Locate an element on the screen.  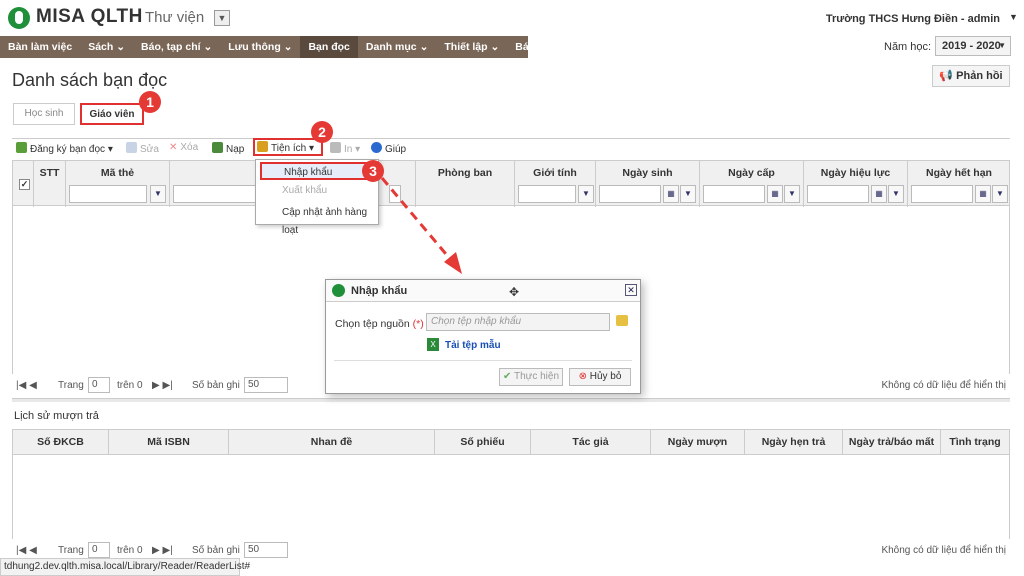
execute-label: Thực hiện is located at coordinates (536, 376).